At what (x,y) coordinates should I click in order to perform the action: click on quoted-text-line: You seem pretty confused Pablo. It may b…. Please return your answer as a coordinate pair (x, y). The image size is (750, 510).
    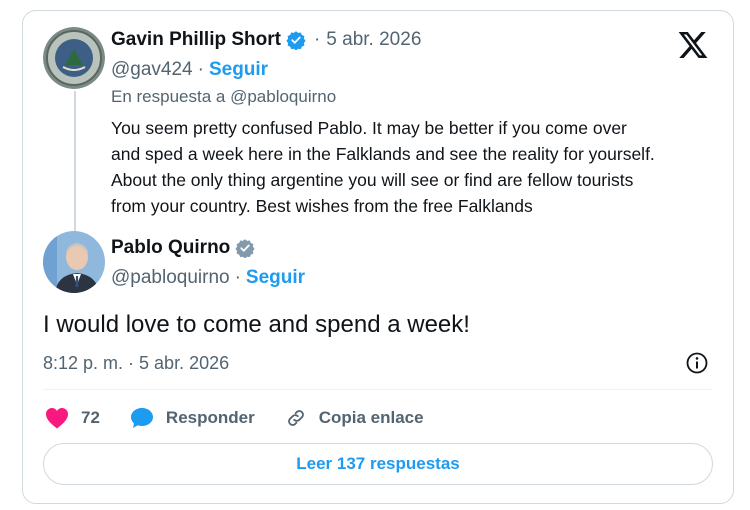
    Looking at the image, I should click on (369, 128).